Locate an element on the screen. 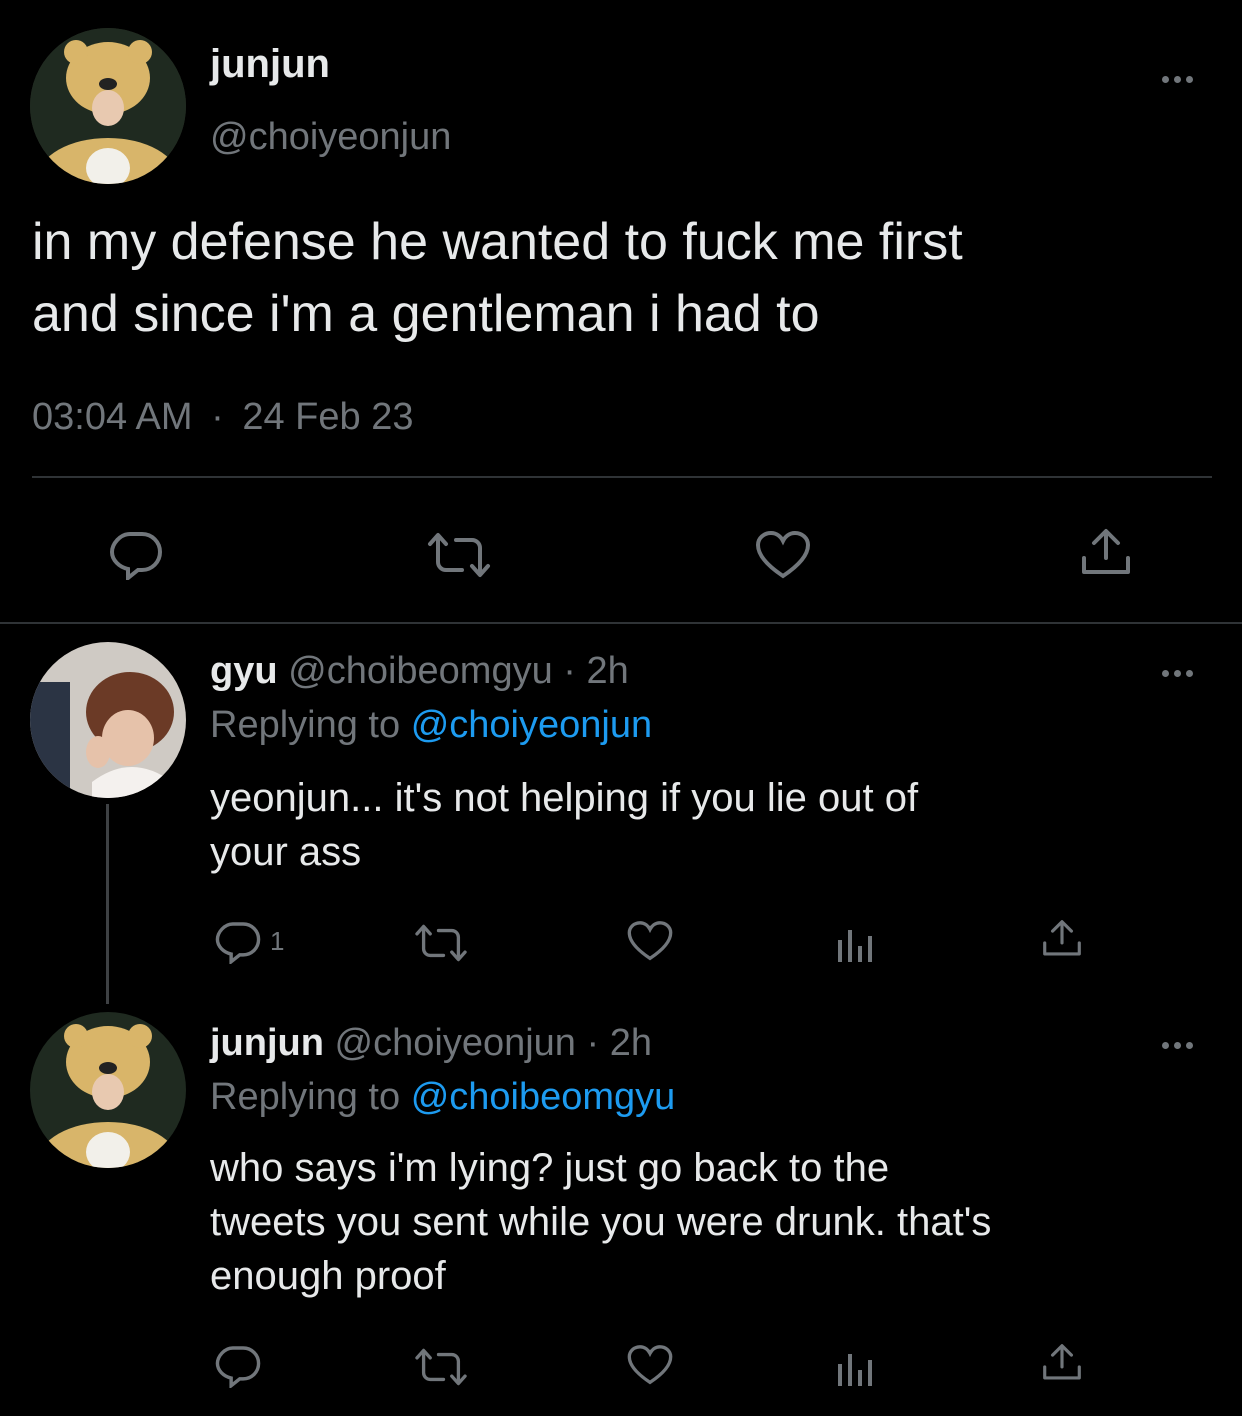  tweet-date: 24 Feb 23 is located at coordinates (327, 417).